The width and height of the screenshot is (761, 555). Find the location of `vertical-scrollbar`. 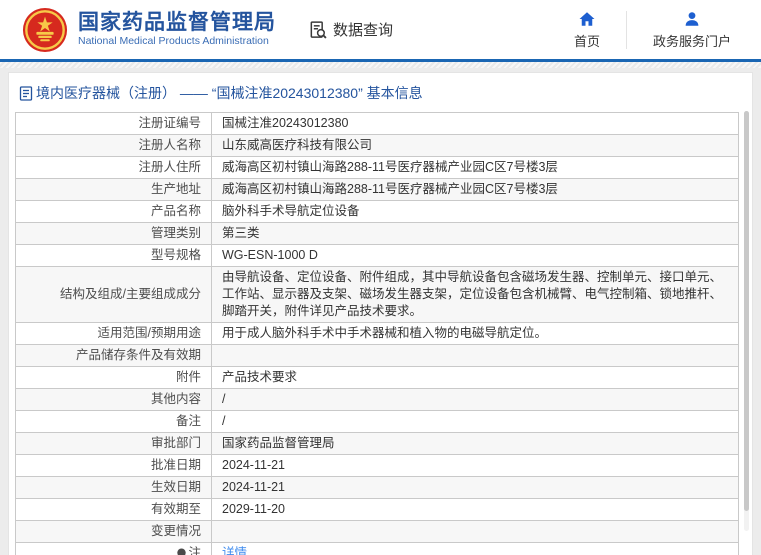

vertical-scrollbar is located at coordinates (746, 321).